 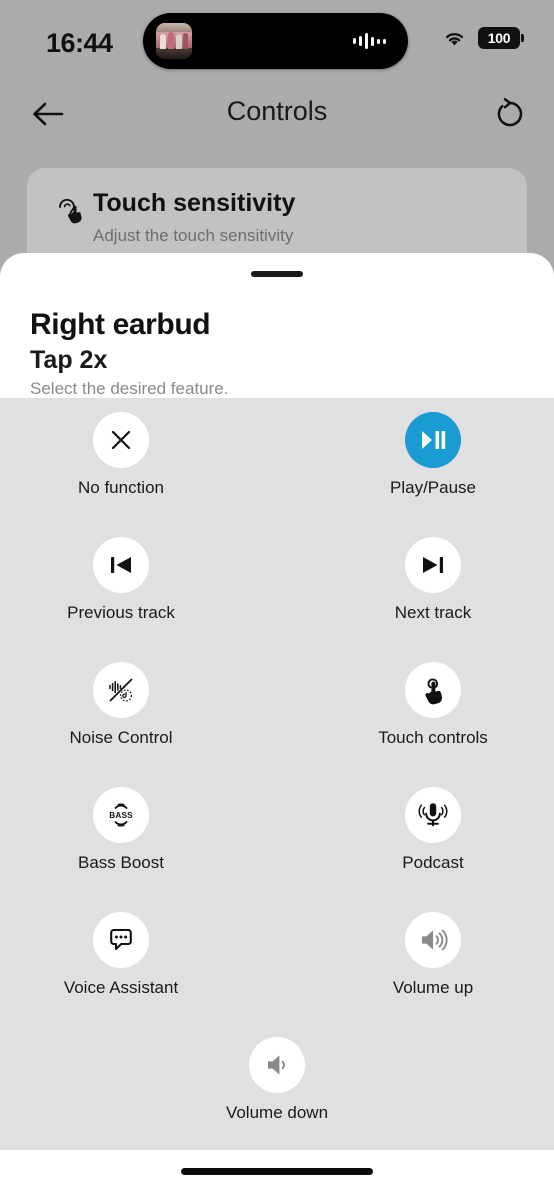 What do you see at coordinates (120, 324) in the screenshot?
I see `sheet-title: Right earbud` at bounding box center [120, 324].